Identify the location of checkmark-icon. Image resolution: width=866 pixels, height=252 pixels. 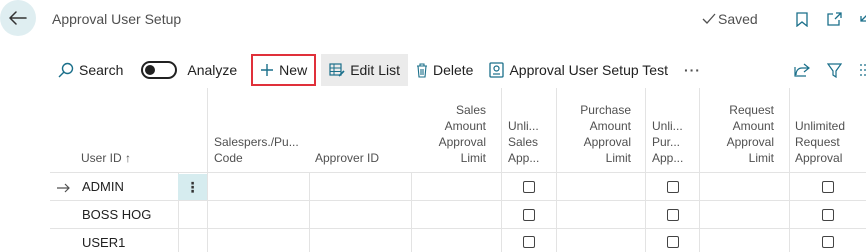
(709, 18).